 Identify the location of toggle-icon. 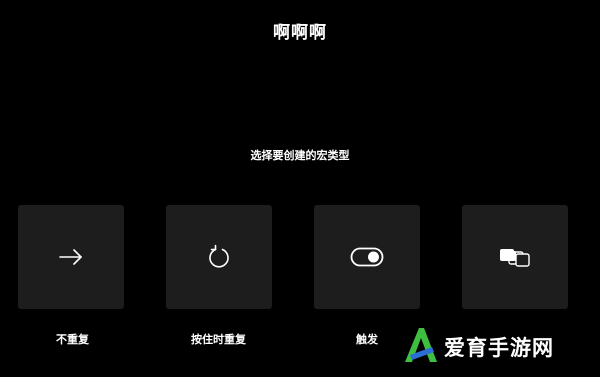
(367, 257).